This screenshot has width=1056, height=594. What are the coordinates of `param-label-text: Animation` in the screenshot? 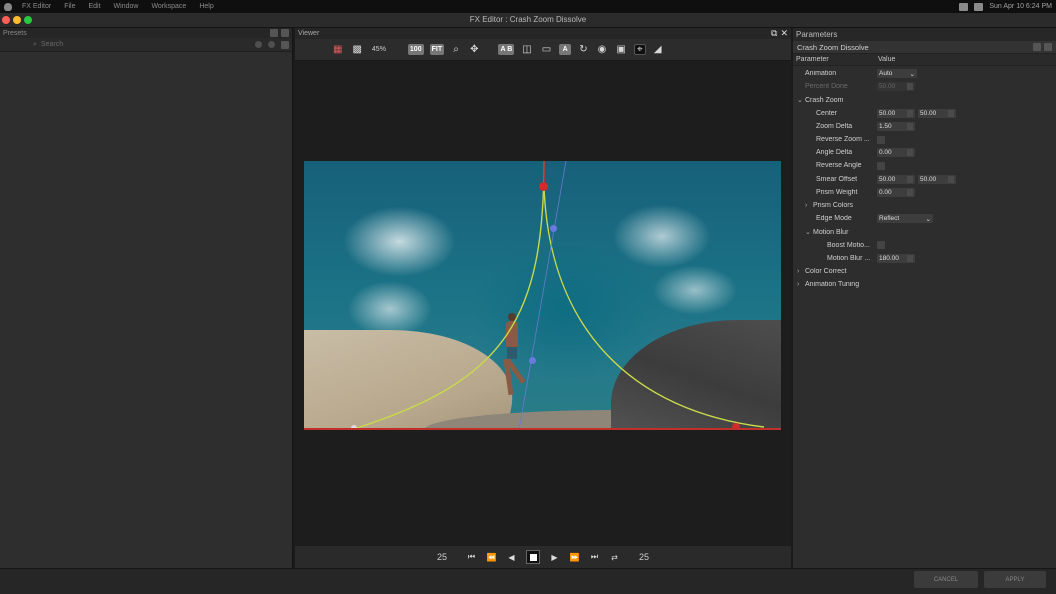 It's located at (821, 74).